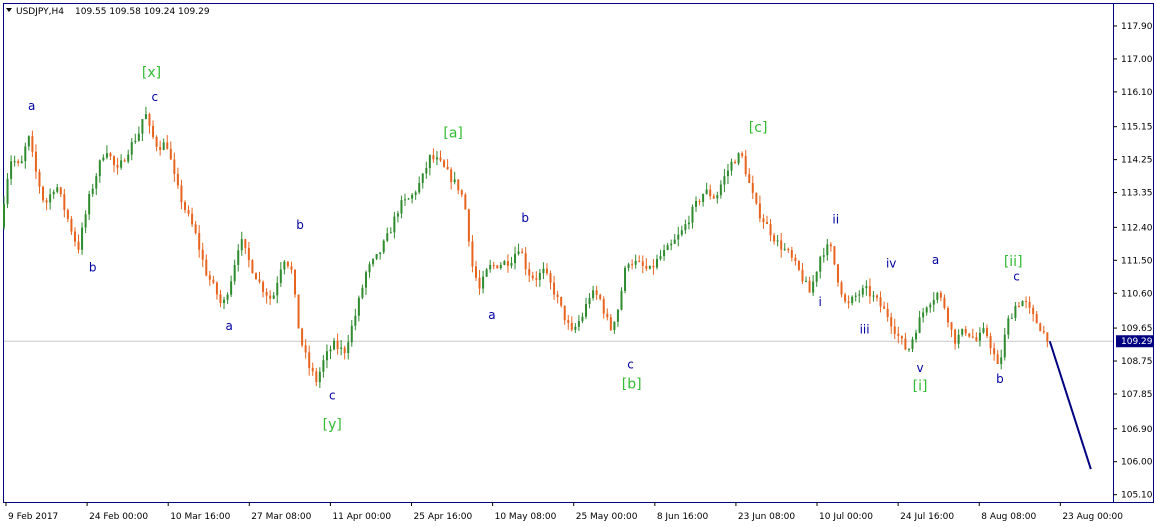 The height and width of the screenshot is (527, 1155). Describe the element at coordinates (1137, 228) in the screenshot. I see `price-tick-label: 112.40` at that location.